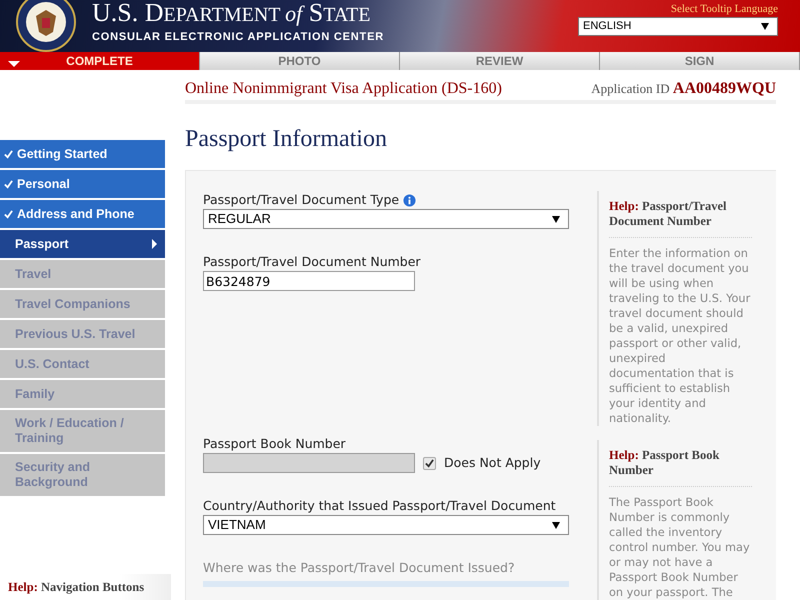 This screenshot has height=600, width=800. Describe the element at coordinates (82, 184) in the screenshot. I see `sidebar-item: Personal` at that location.